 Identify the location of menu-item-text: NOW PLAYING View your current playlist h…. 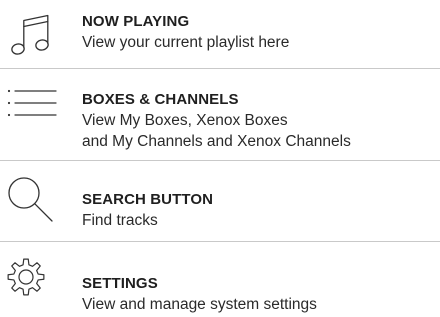
(259, 32).